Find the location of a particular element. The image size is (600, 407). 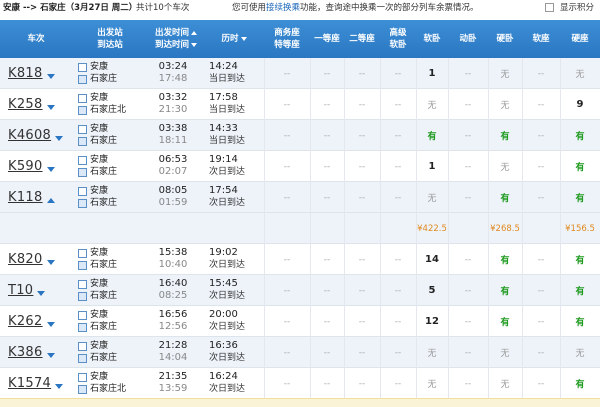

station-name: 安康 is located at coordinates (99, 98).